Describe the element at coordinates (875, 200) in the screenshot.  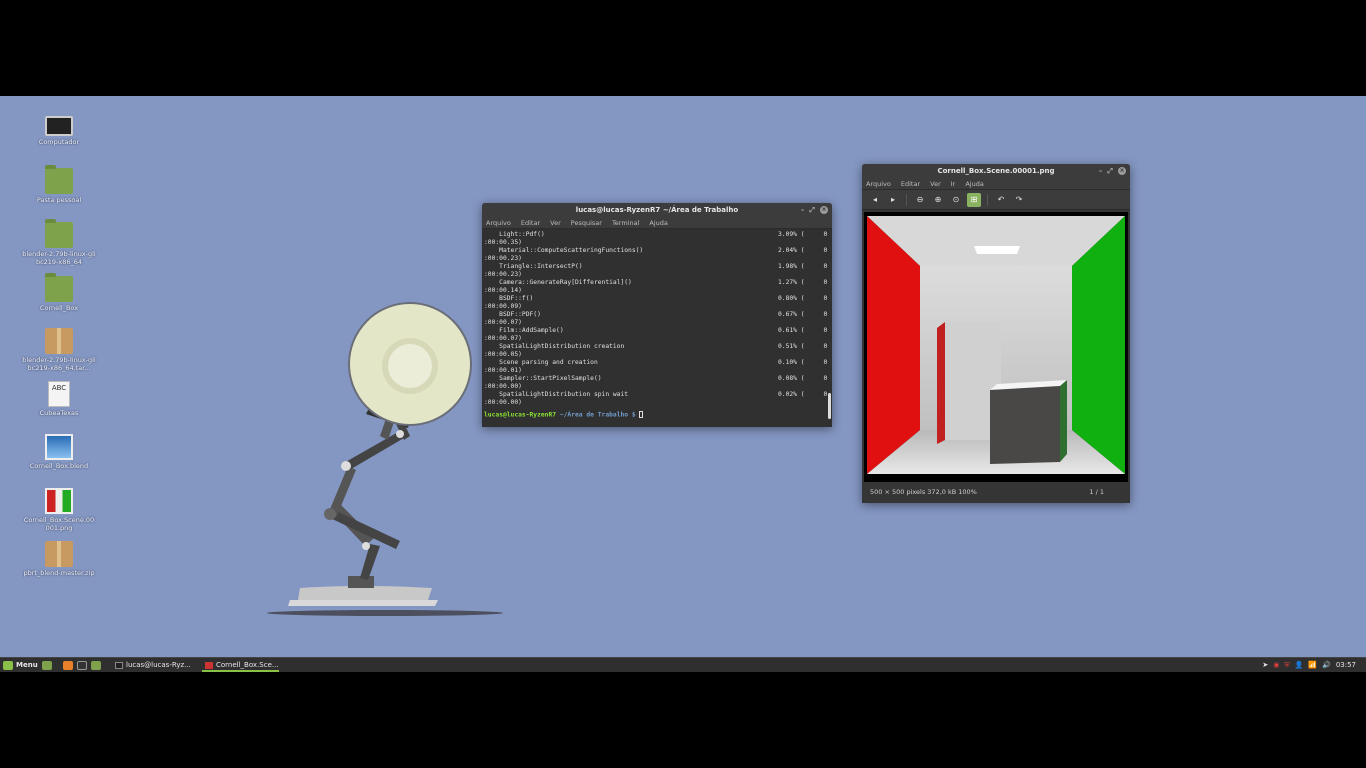
I see `back-arrow-icon: ◂` at that location.